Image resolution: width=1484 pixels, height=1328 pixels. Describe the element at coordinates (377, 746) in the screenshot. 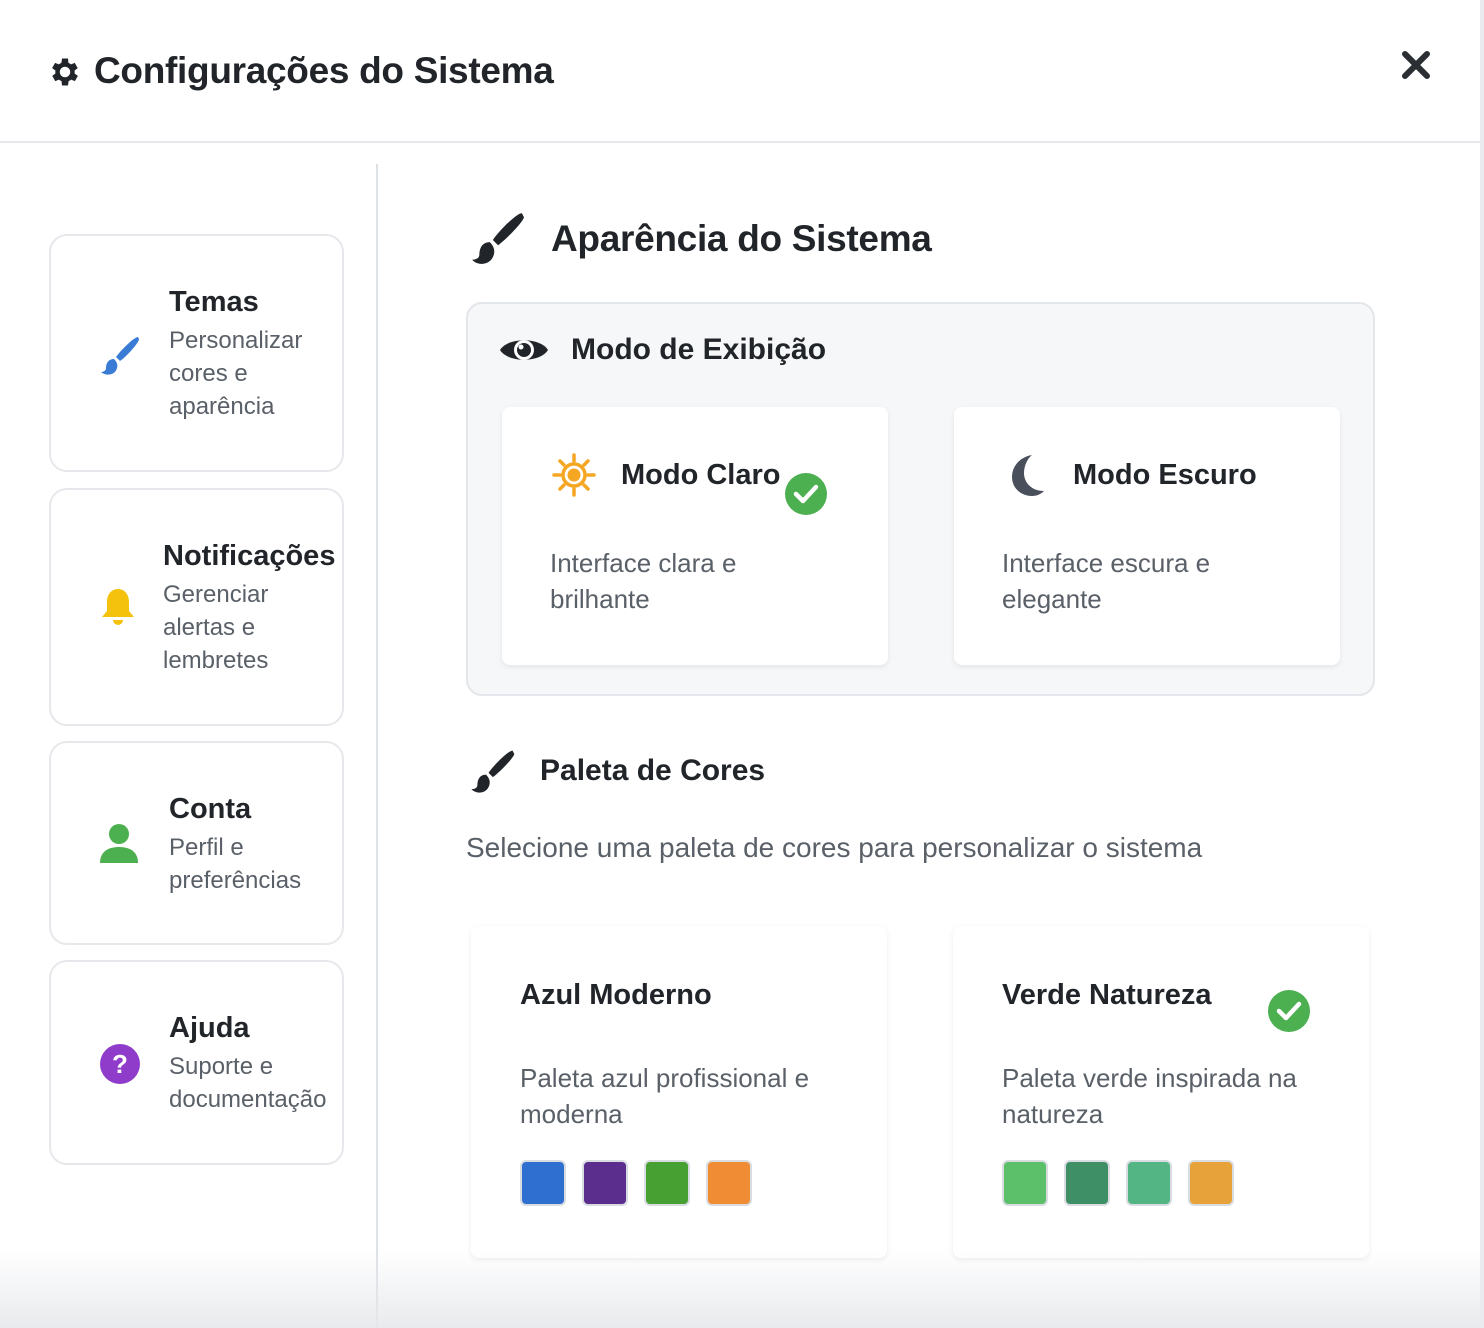

I see `sidebar-divider` at that location.